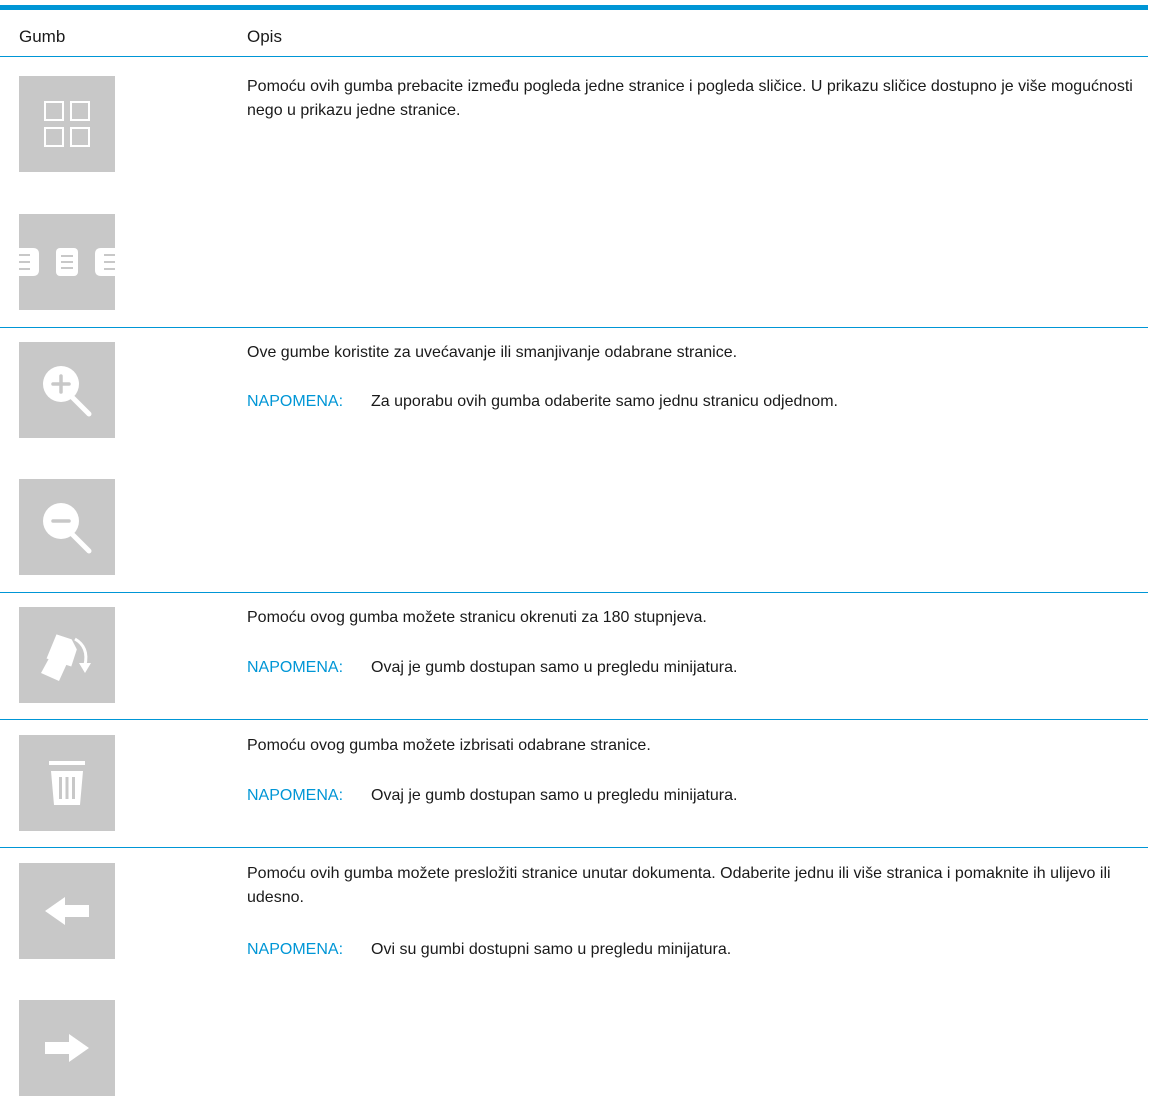 This screenshot has height=1107, width=1151. What do you see at coordinates (66, 657) in the screenshot?
I see `rotate-page-icon` at bounding box center [66, 657].